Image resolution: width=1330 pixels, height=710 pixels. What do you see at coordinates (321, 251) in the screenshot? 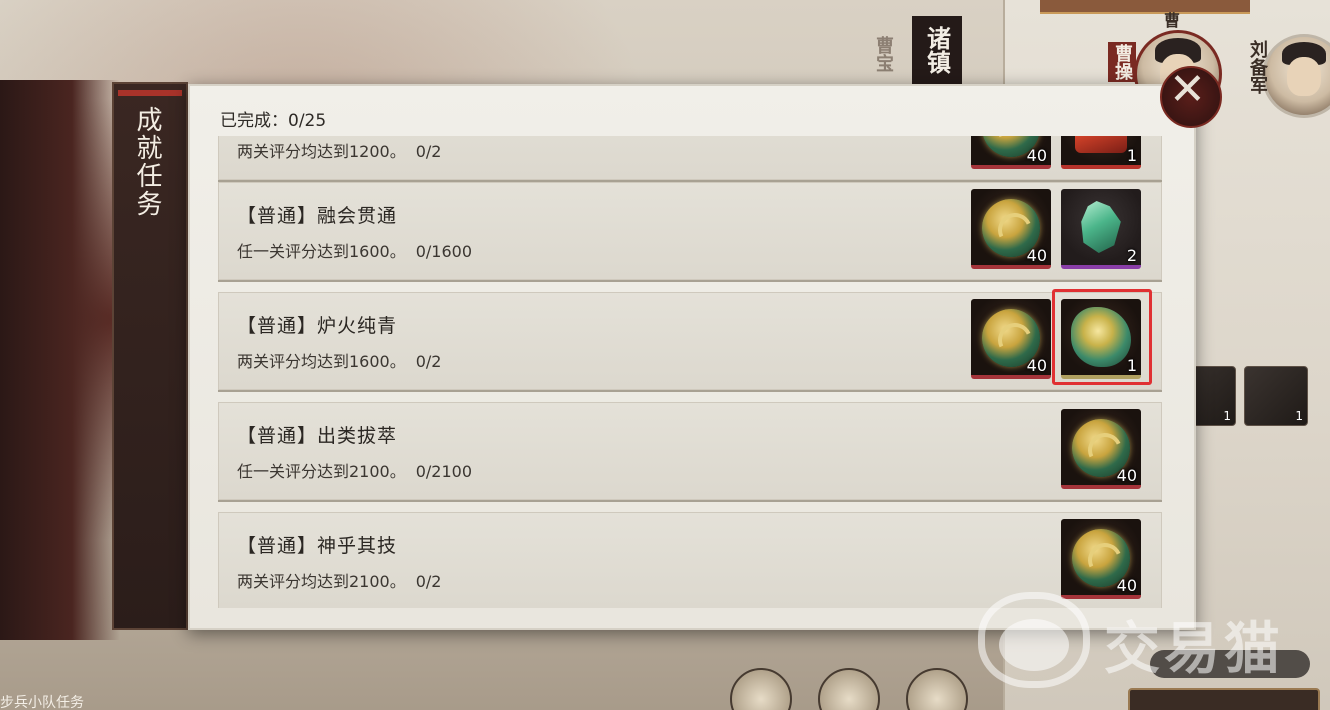
I see `task-desc-text: 任一关评分达到1600。` at bounding box center [321, 251].